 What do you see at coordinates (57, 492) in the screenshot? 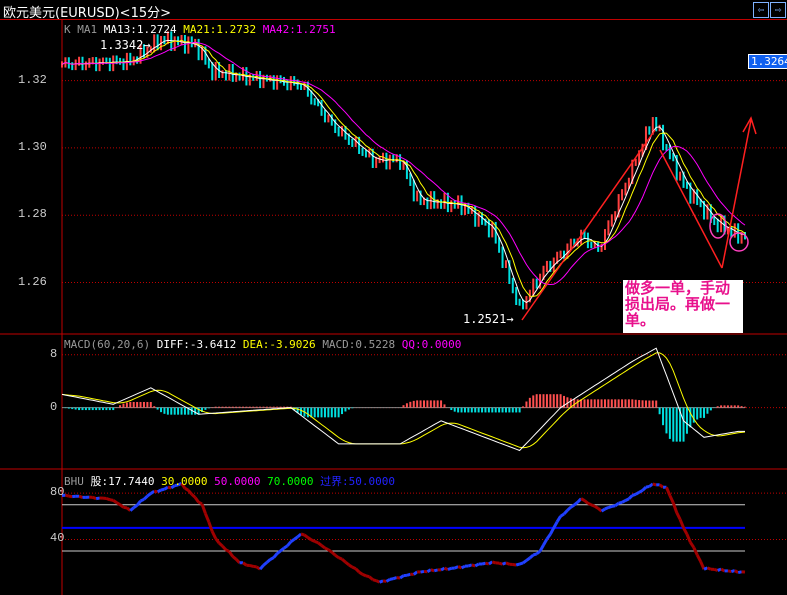
I see `y-tick-label: 80` at bounding box center [57, 492].